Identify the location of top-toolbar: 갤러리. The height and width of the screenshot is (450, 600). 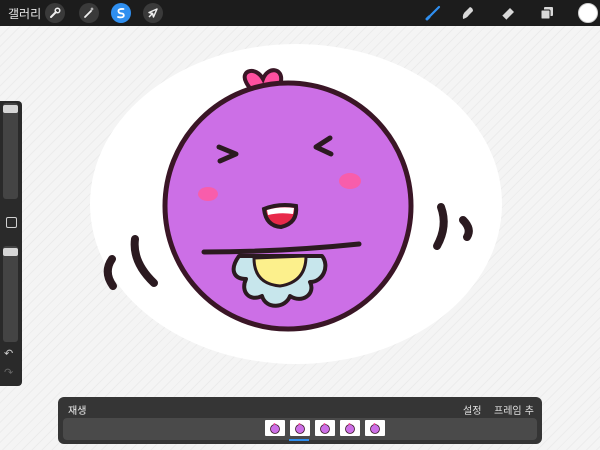
(300, 13).